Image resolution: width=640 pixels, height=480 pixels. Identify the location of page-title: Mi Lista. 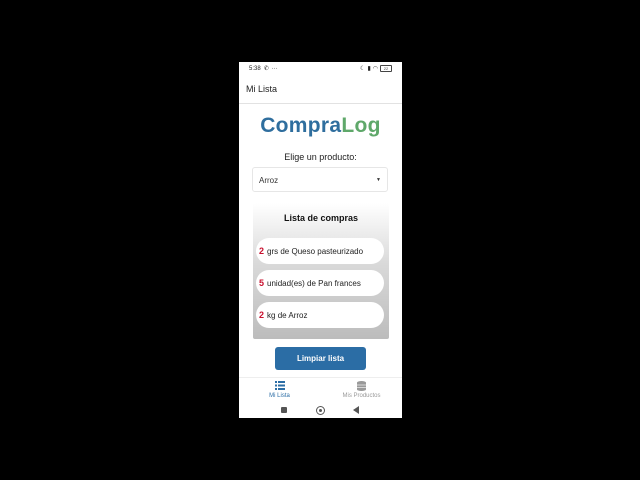
(262, 89).